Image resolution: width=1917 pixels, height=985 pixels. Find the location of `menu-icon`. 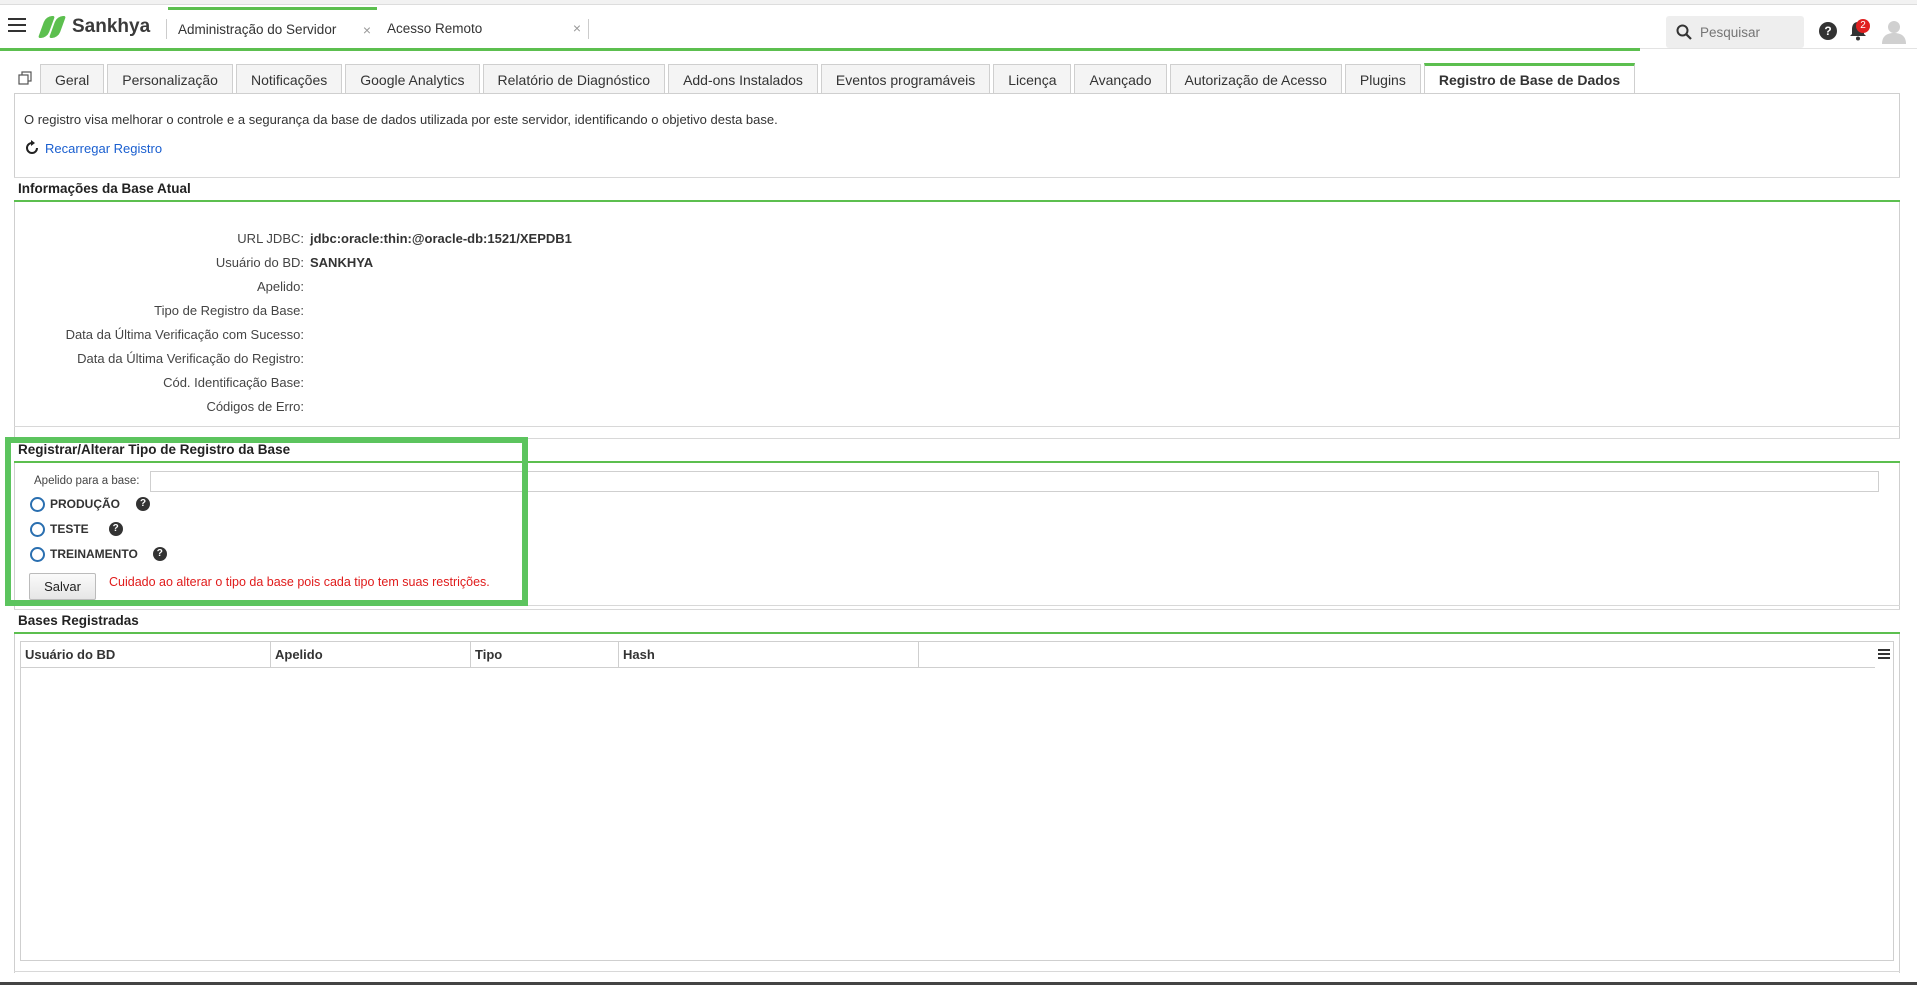

menu-icon is located at coordinates (17, 26).